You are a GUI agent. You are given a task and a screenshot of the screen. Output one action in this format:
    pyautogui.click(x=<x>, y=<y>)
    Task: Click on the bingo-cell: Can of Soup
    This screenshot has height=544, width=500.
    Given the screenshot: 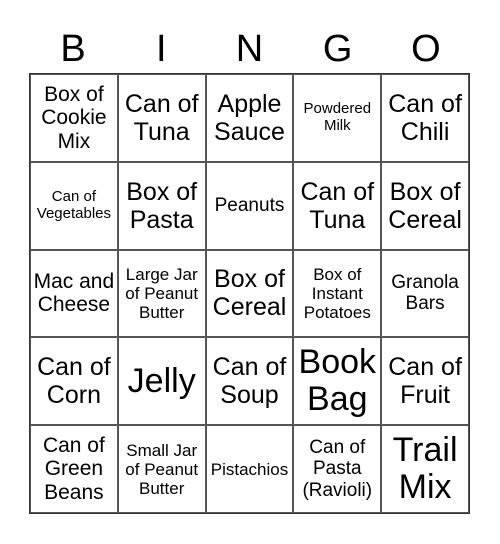 What is the action you would take?
    pyautogui.click(x=249, y=381)
    